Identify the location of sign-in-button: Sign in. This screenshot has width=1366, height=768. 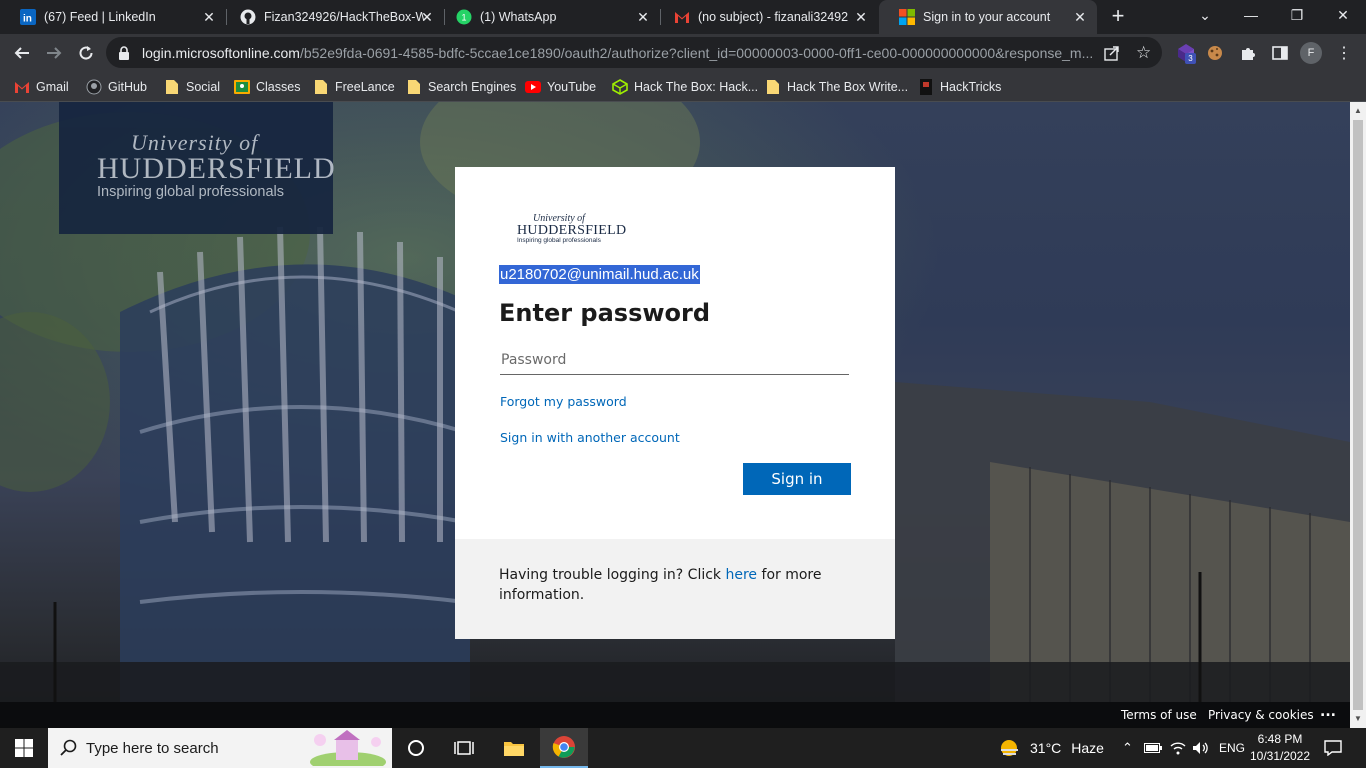
(797, 479).